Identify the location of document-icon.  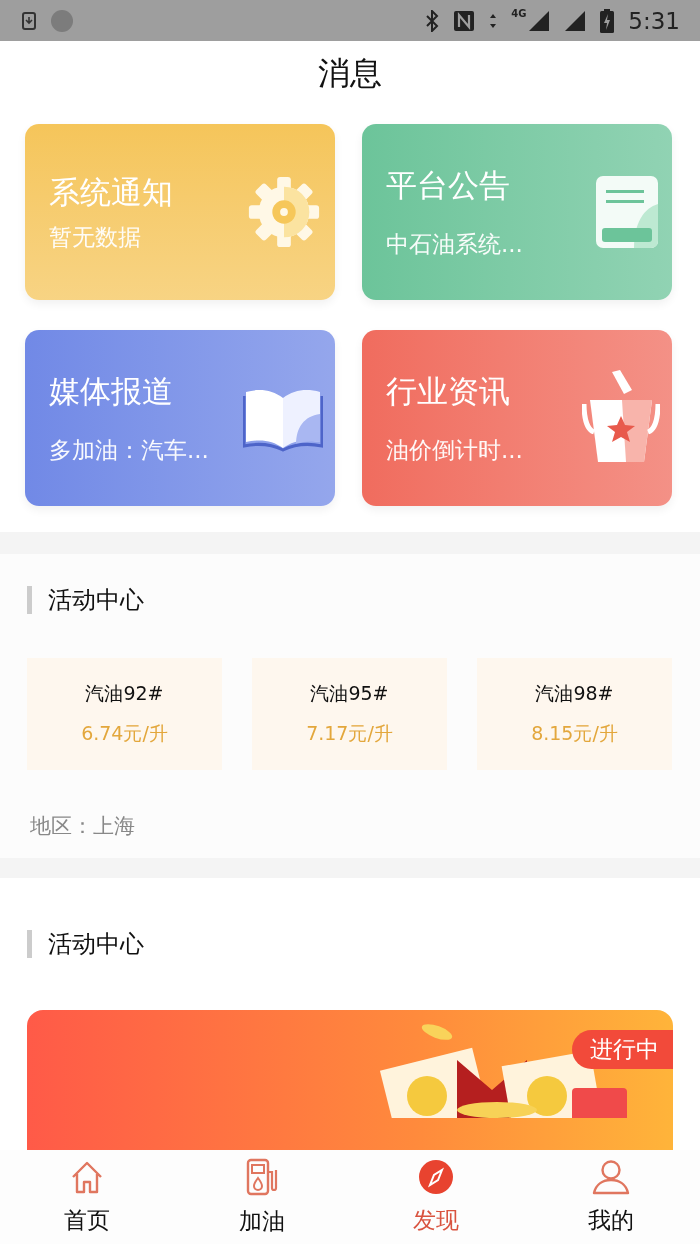
(627, 212).